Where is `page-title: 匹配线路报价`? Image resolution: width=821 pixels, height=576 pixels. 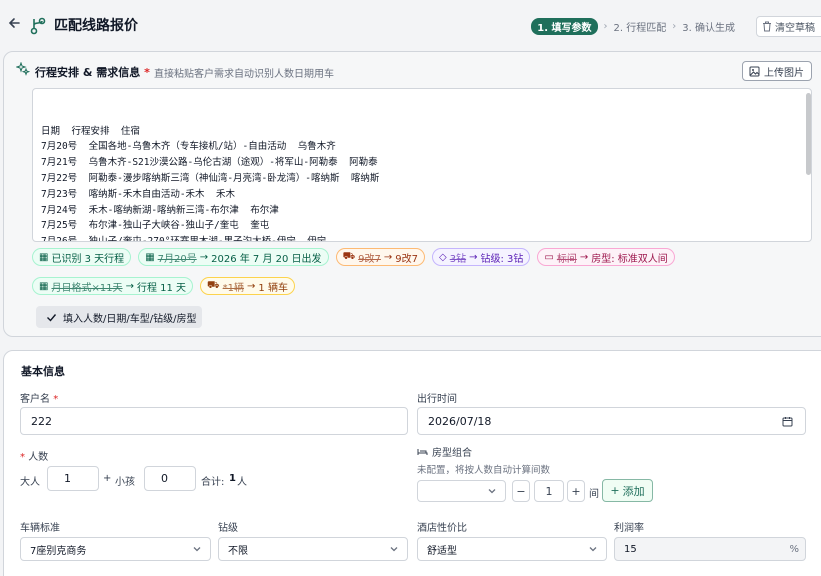
page-title: 匹配线路报价 is located at coordinates (96, 26).